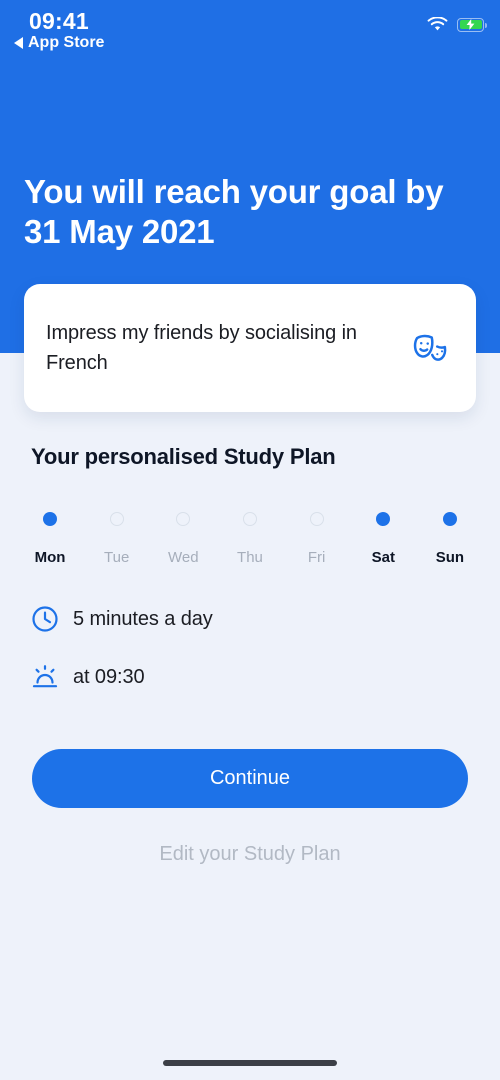 This screenshot has width=500, height=1080. What do you see at coordinates (450, 539) in the screenshot?
I see `day-toggle-sun: Sun` at bounding box center [450, 539].